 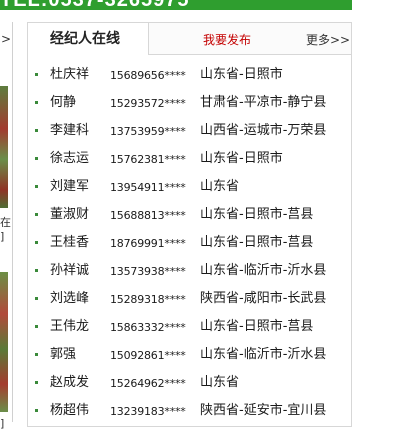 What do you see at coordinates (189, 331) in the screenshot?
I see `list-item: 王伟龙 15863332**** 山东省-日照市-莒县` at bounding box center [189, 331].